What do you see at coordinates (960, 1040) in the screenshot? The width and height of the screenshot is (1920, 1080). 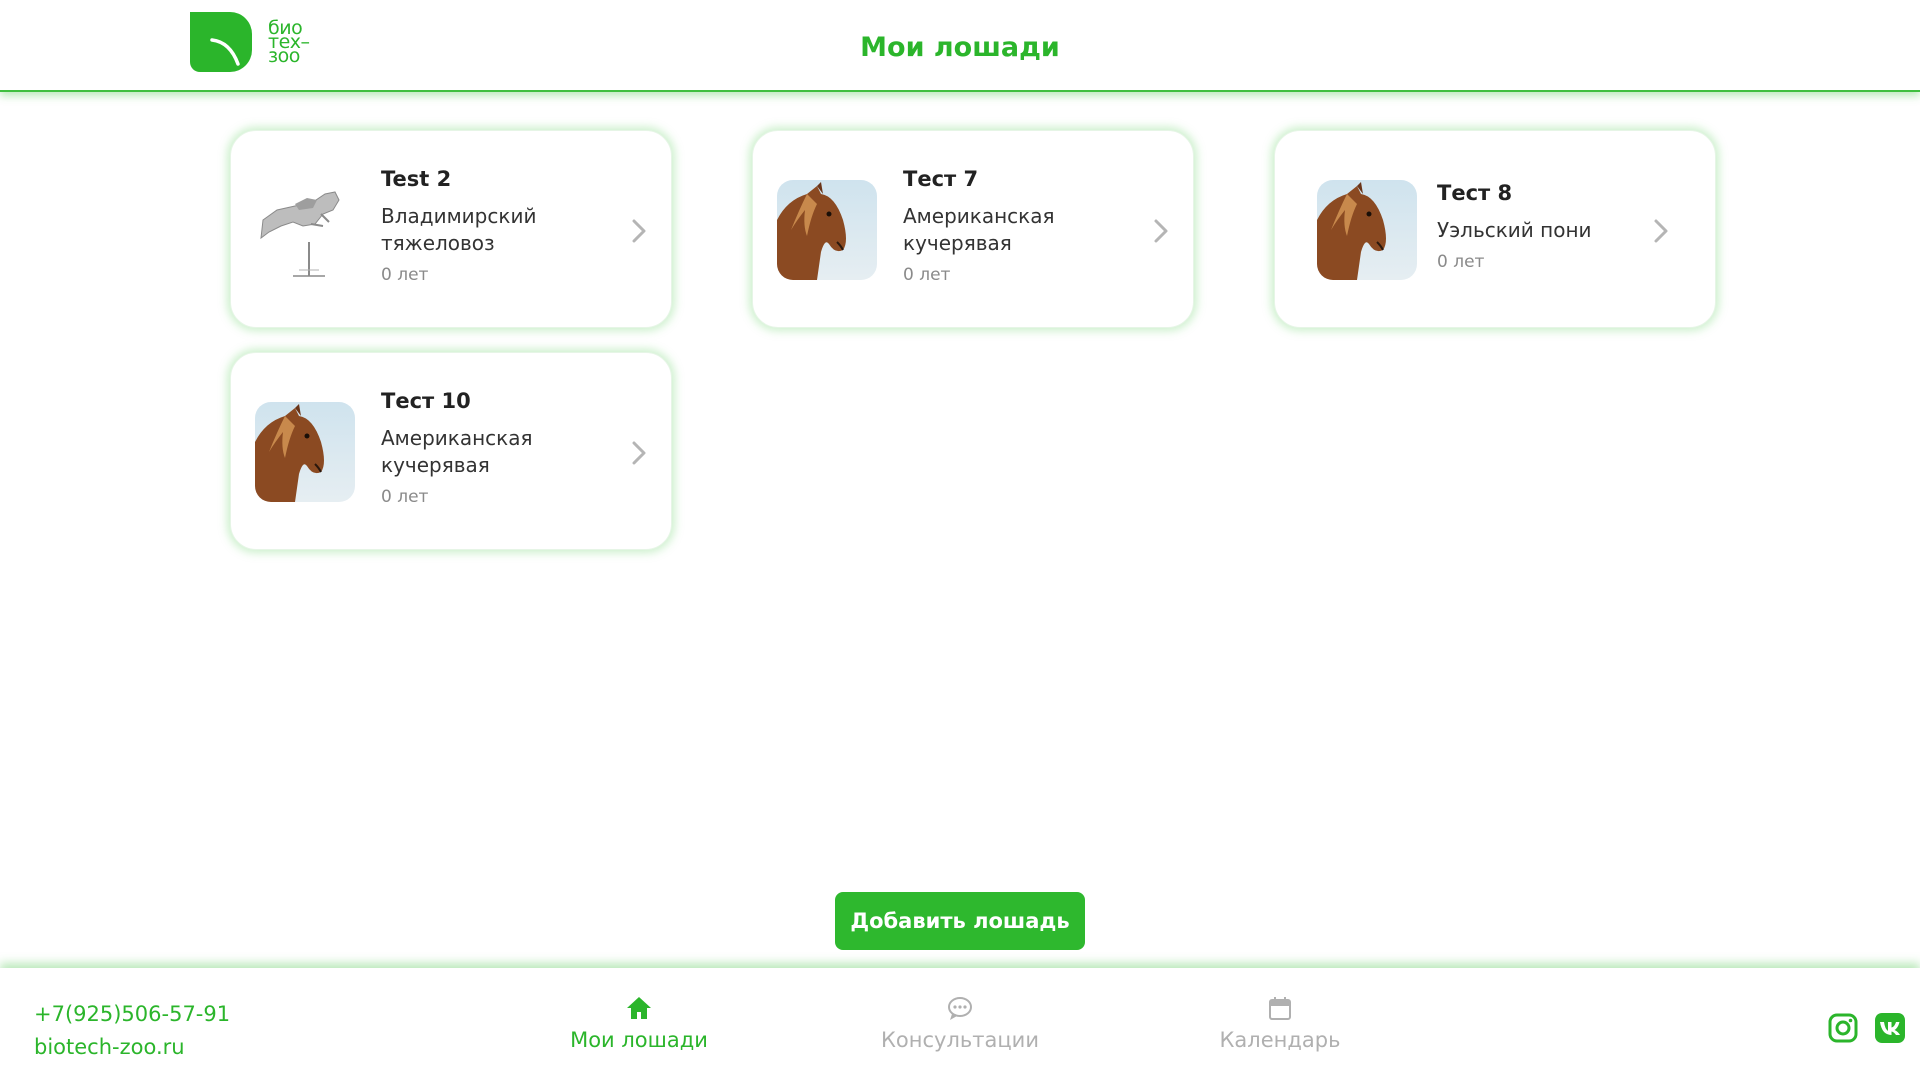 I see `nav-label: Консультации` at bounding box center [960, 1040].